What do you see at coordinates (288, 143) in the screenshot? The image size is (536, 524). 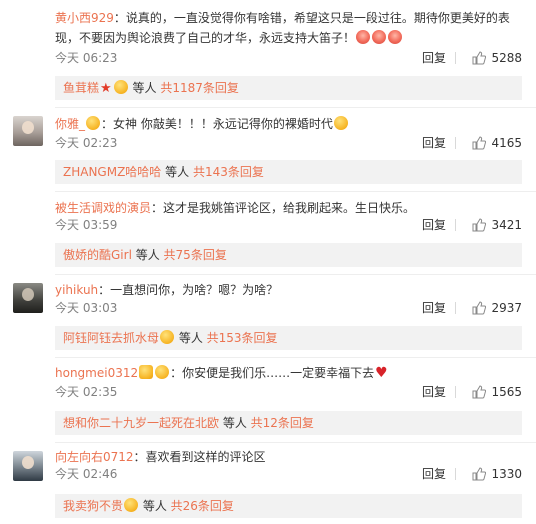 I see `comment-meta: 今天 02:23 回复 4165` at bounding box center [288, 143].